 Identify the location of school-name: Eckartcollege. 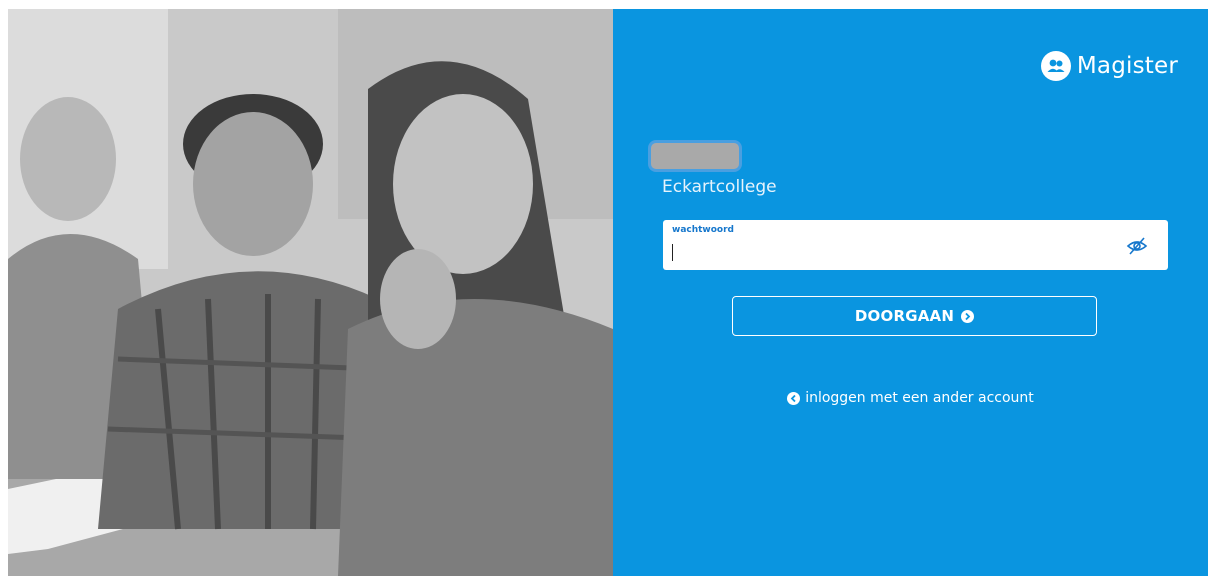
(719, 187).